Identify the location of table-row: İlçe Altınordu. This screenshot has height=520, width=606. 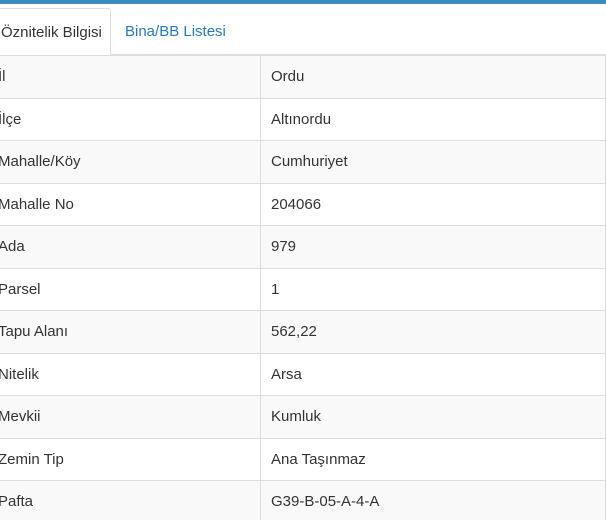
(303, 119).